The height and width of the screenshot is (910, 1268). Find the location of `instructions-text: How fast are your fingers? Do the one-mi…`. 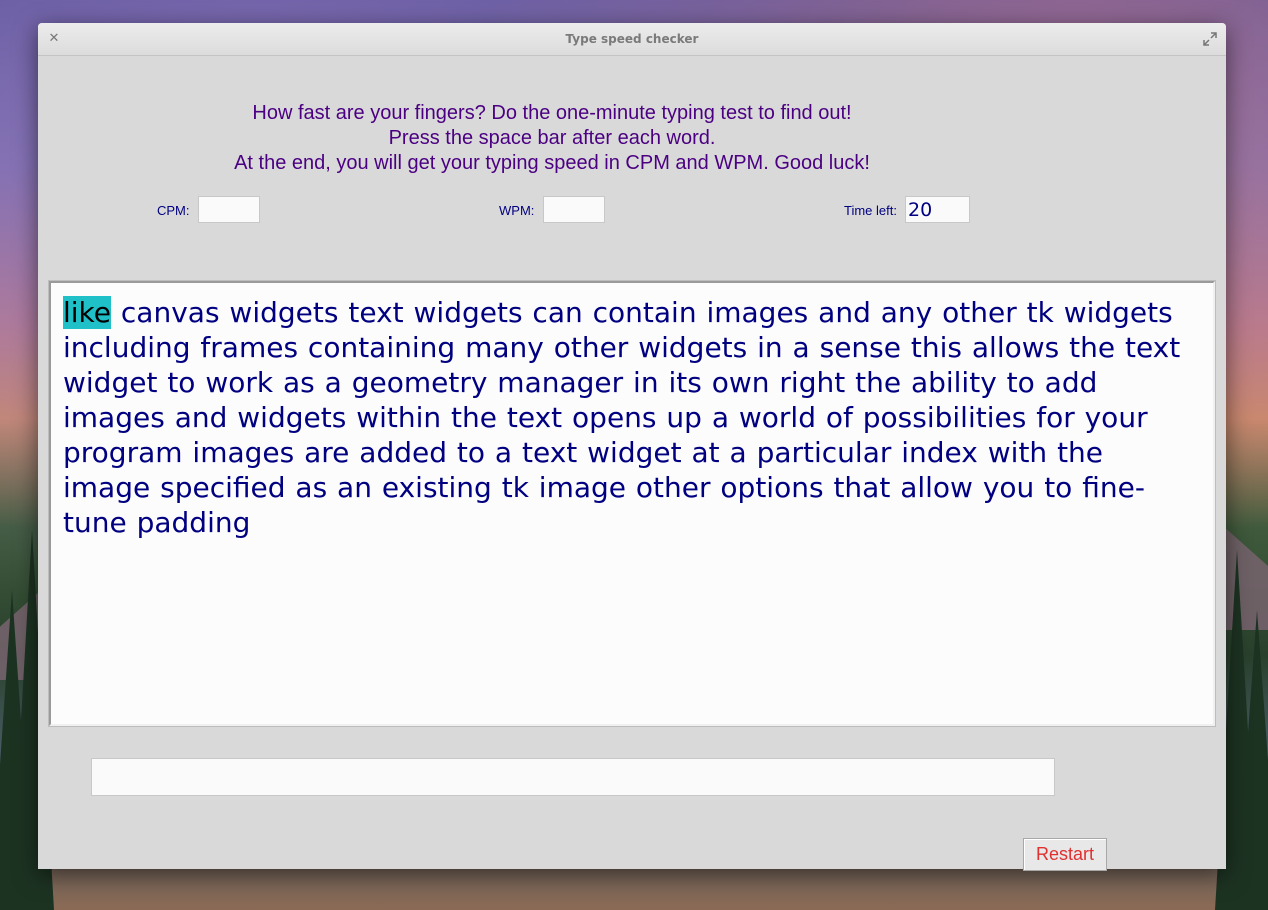

instructions-text: How fast are your fingers? Do the one-mi… is located at coordinates (552, 138).